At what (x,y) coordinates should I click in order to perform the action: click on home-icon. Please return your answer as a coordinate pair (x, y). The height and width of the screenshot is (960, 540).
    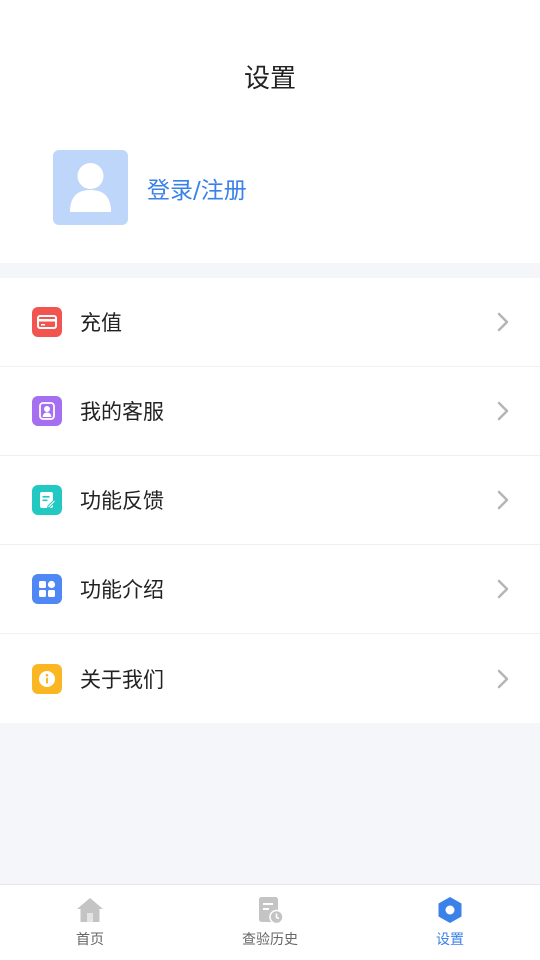
    Looking at the image, I should click on (90, 910).